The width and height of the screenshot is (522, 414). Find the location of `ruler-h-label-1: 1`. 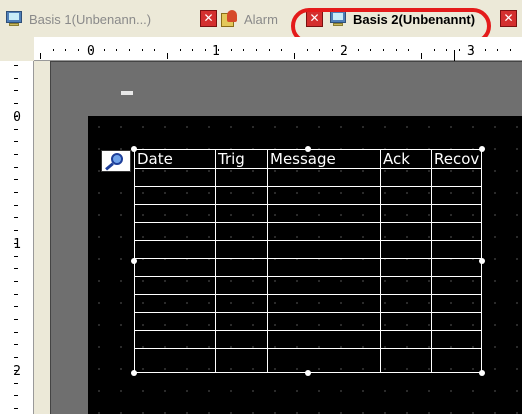

ruler-h-label-1: 1 is located at coordinates (216, 51).